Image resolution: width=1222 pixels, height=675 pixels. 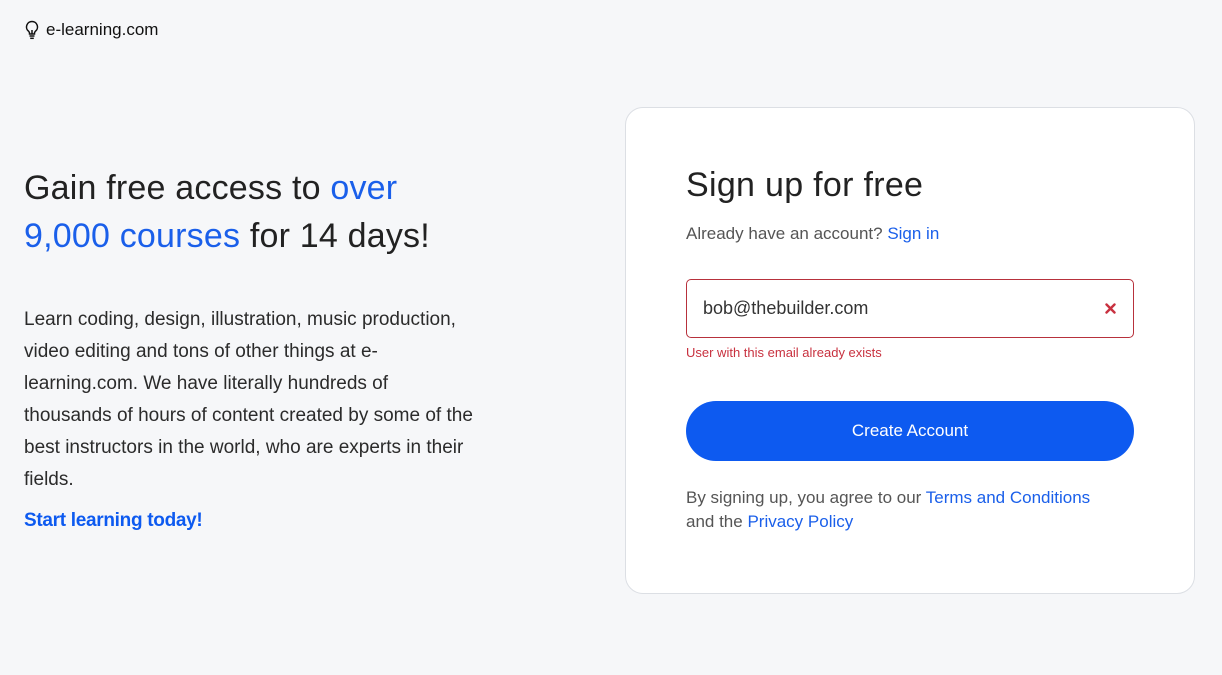 What do you see at coordinates (903, 308) in the screenshot?
I see `email-input` at bounding box center [903, 308].